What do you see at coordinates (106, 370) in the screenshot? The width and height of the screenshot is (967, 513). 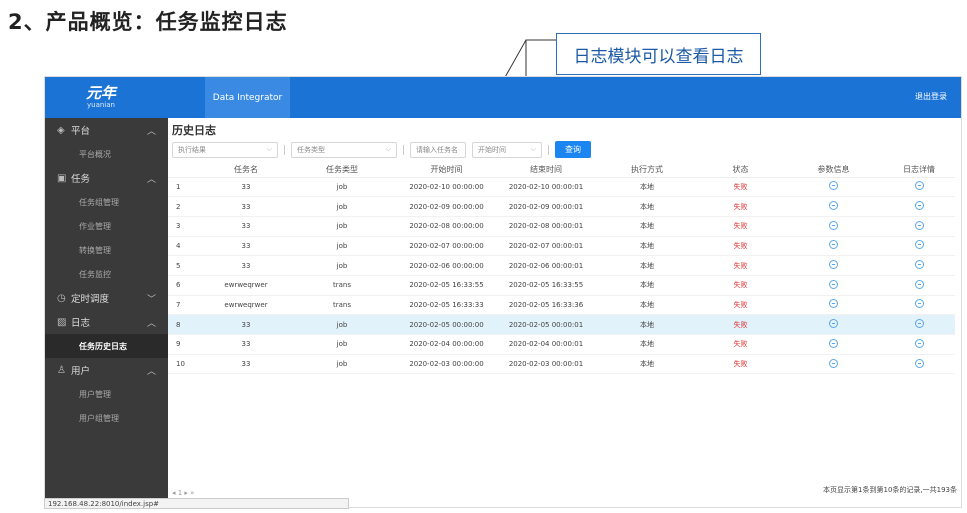 I see `sidebar-group: ♙ 用户 ︿` at bounding box center [106, 370].